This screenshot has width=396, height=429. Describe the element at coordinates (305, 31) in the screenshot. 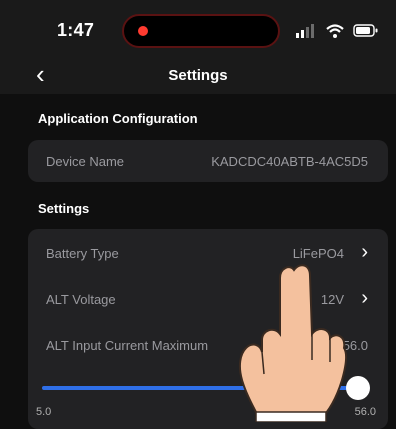

I see `signal-icon` at that location.